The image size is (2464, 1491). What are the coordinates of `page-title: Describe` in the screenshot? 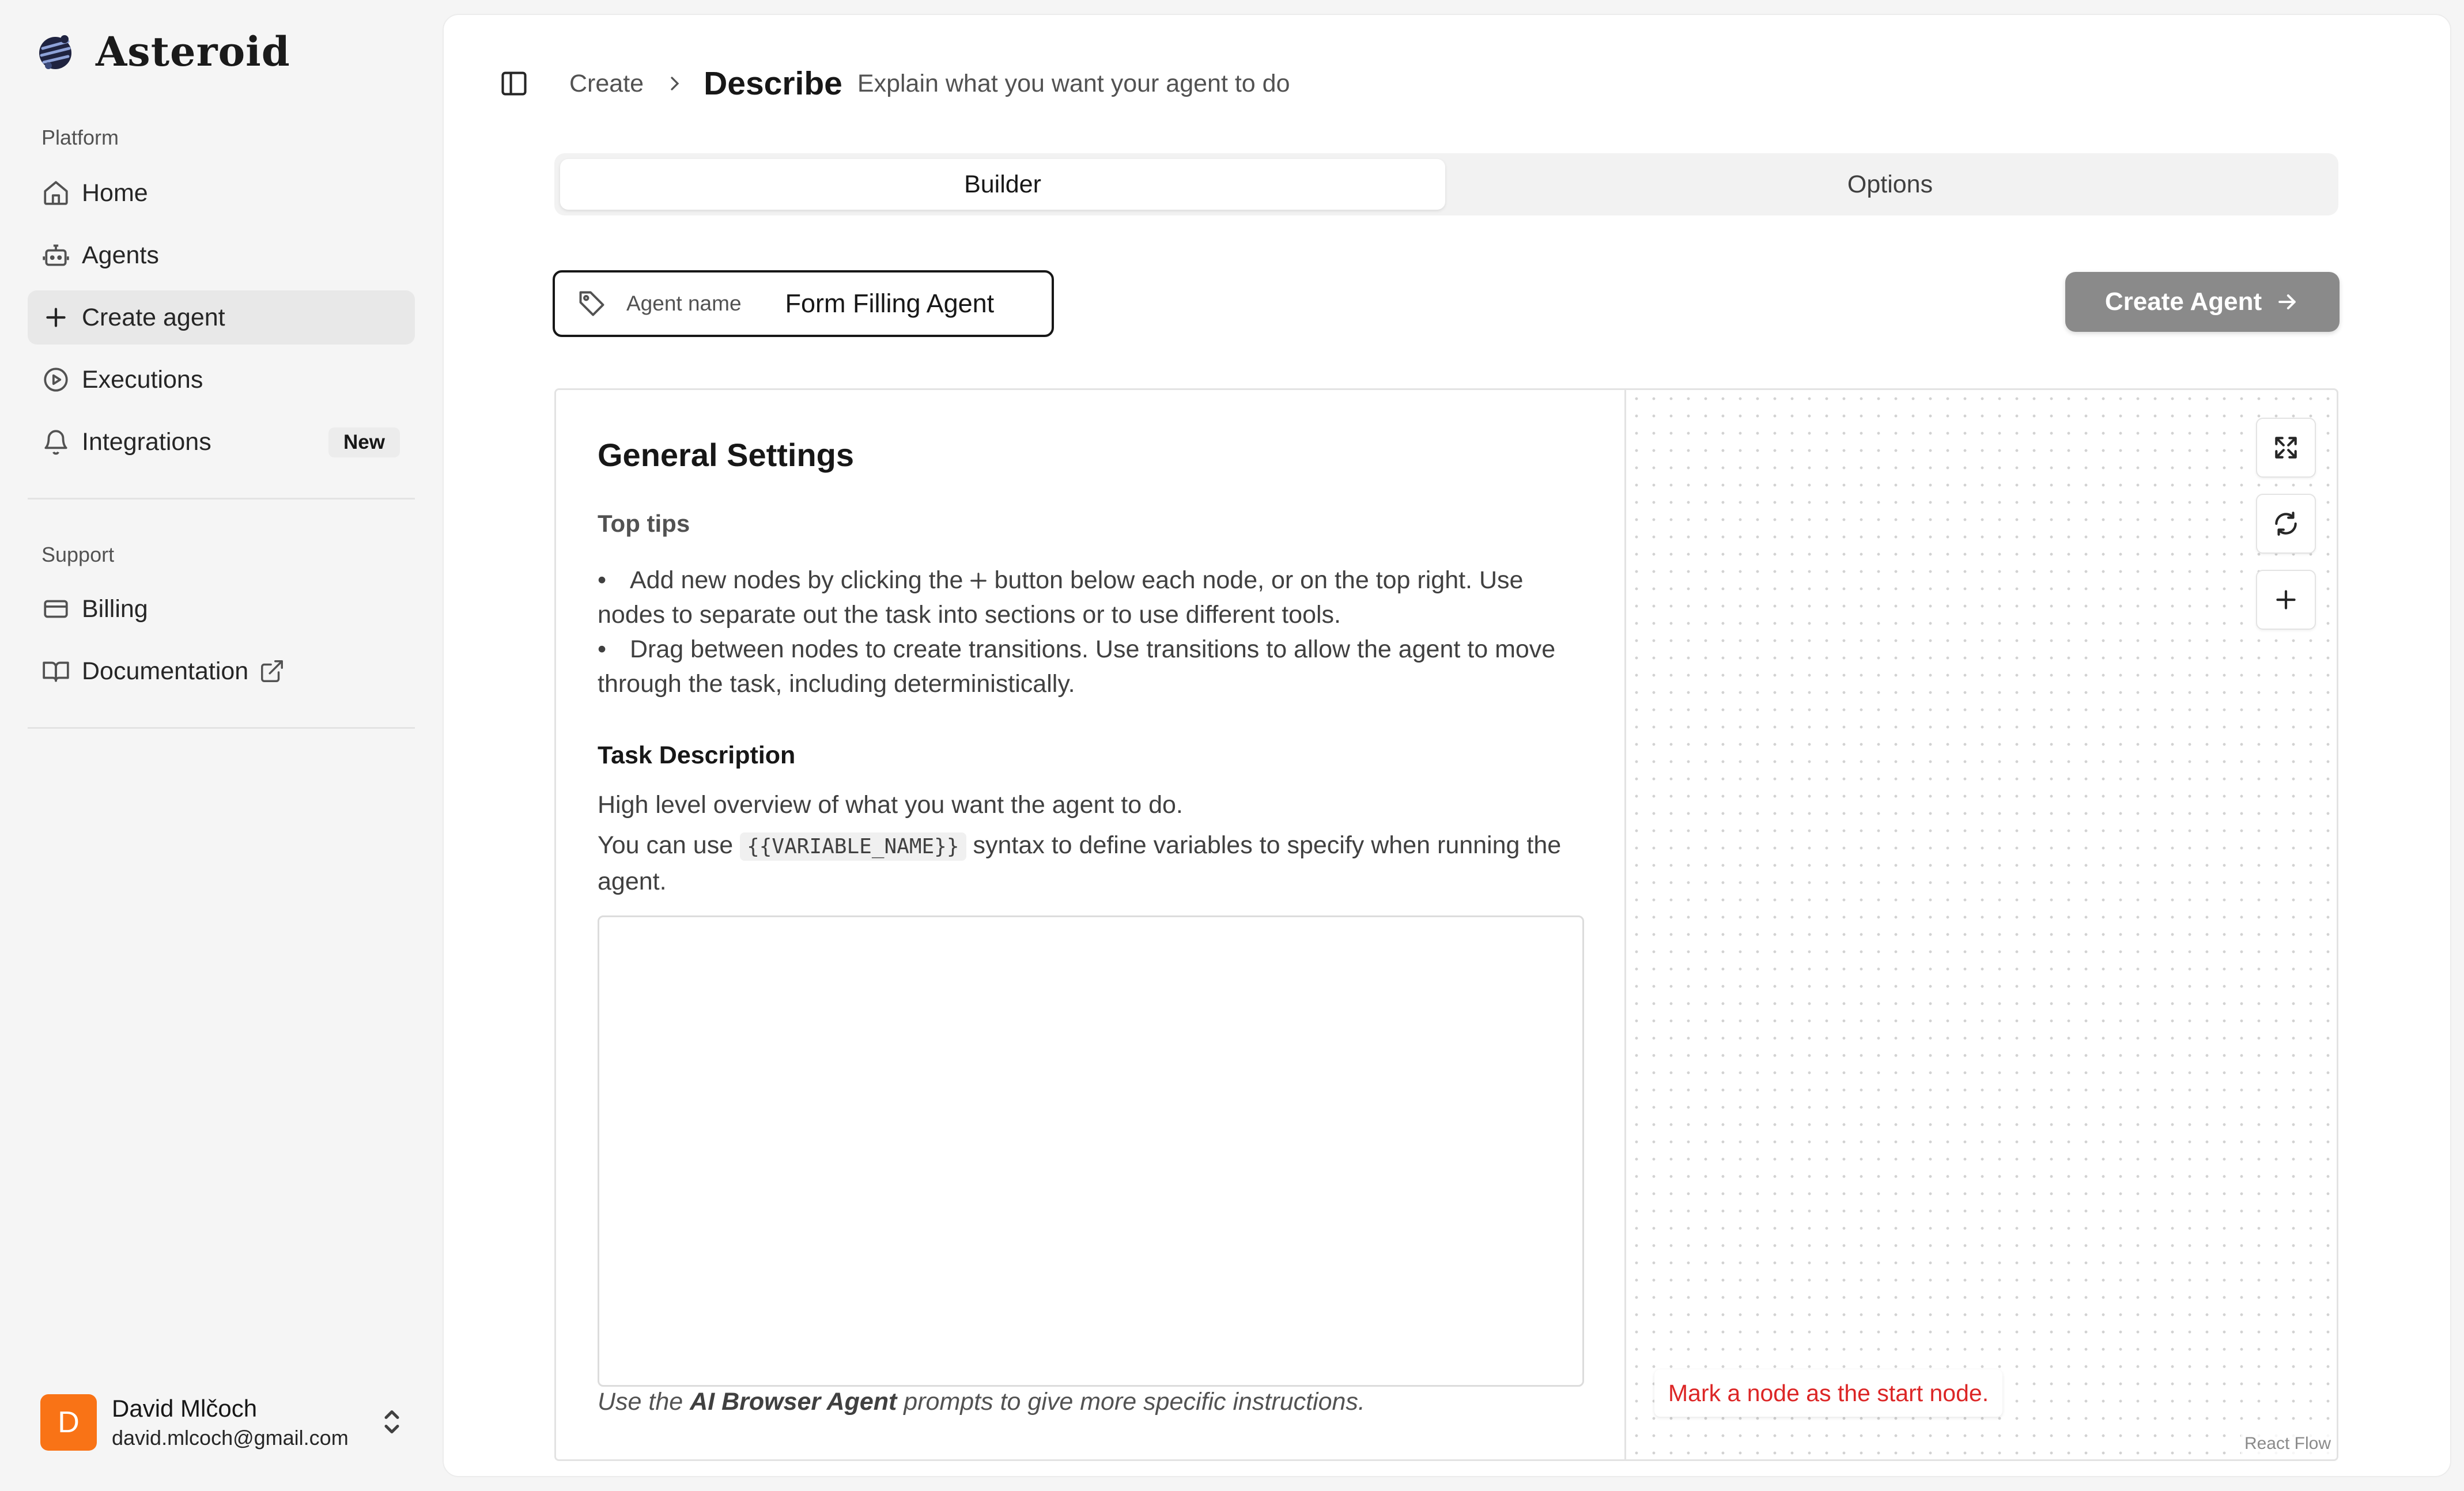 It's located at (773, 83).